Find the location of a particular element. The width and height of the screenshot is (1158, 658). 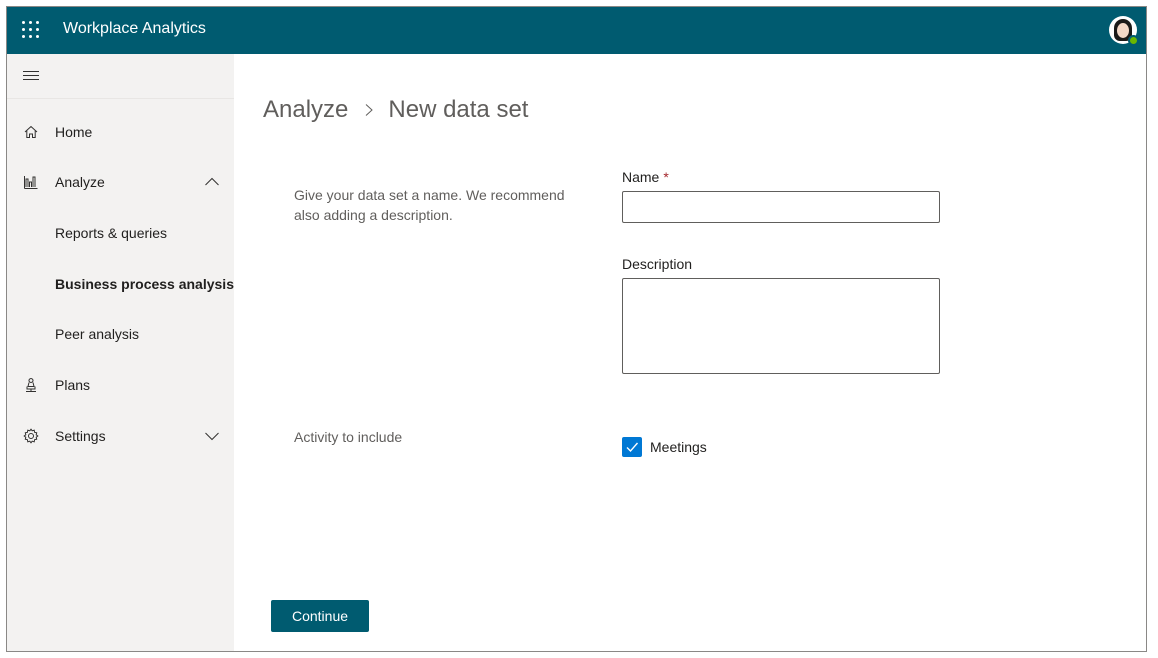

sidebar-subitem-label: Reports & queries is located at coordinates (111, 233).